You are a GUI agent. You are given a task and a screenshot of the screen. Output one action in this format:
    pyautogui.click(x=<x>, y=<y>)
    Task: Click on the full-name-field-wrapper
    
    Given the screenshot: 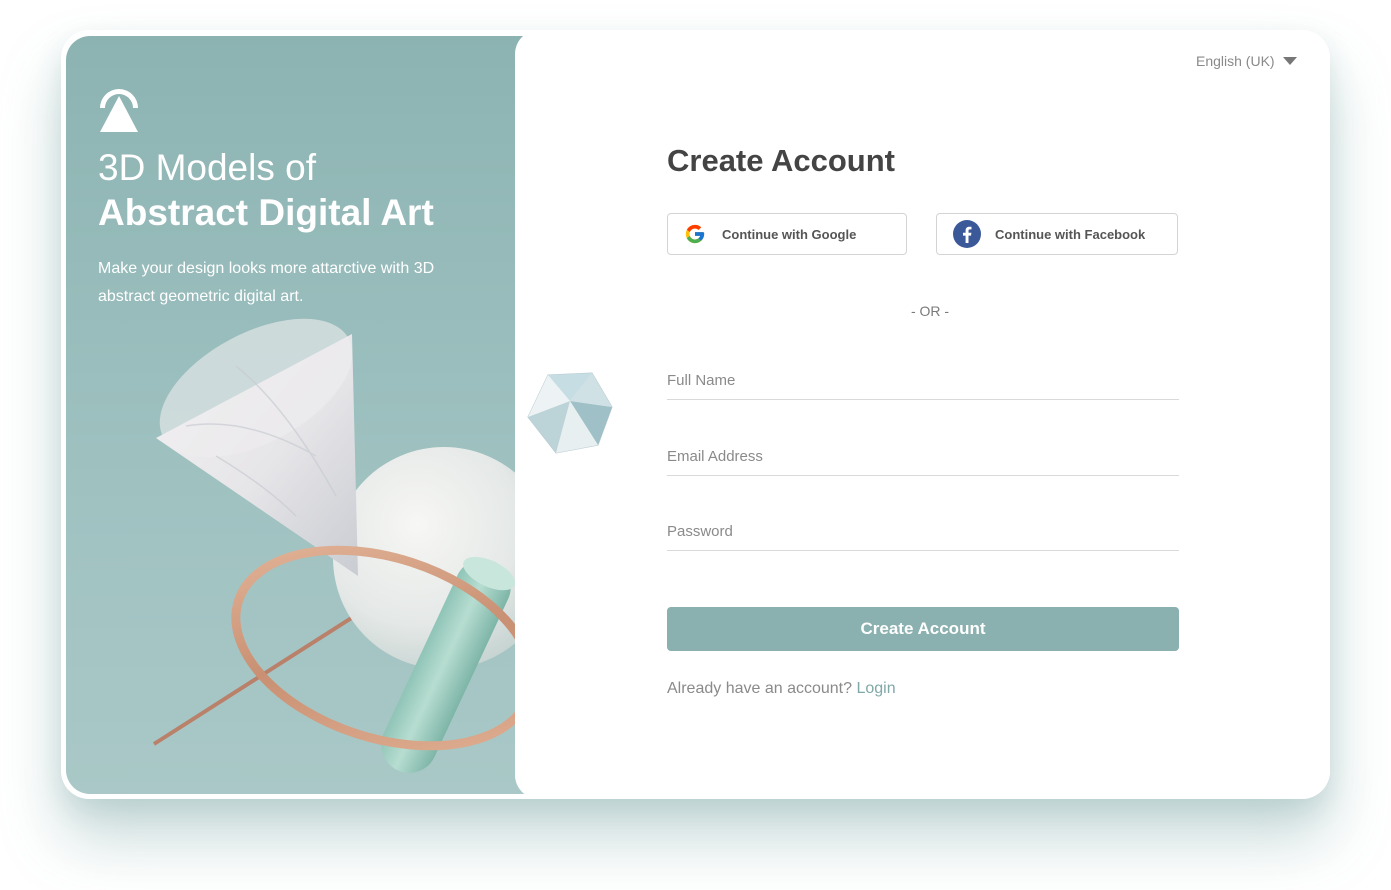 What is the action you would take?
    pyautogui.click(x=923, y=381)
    